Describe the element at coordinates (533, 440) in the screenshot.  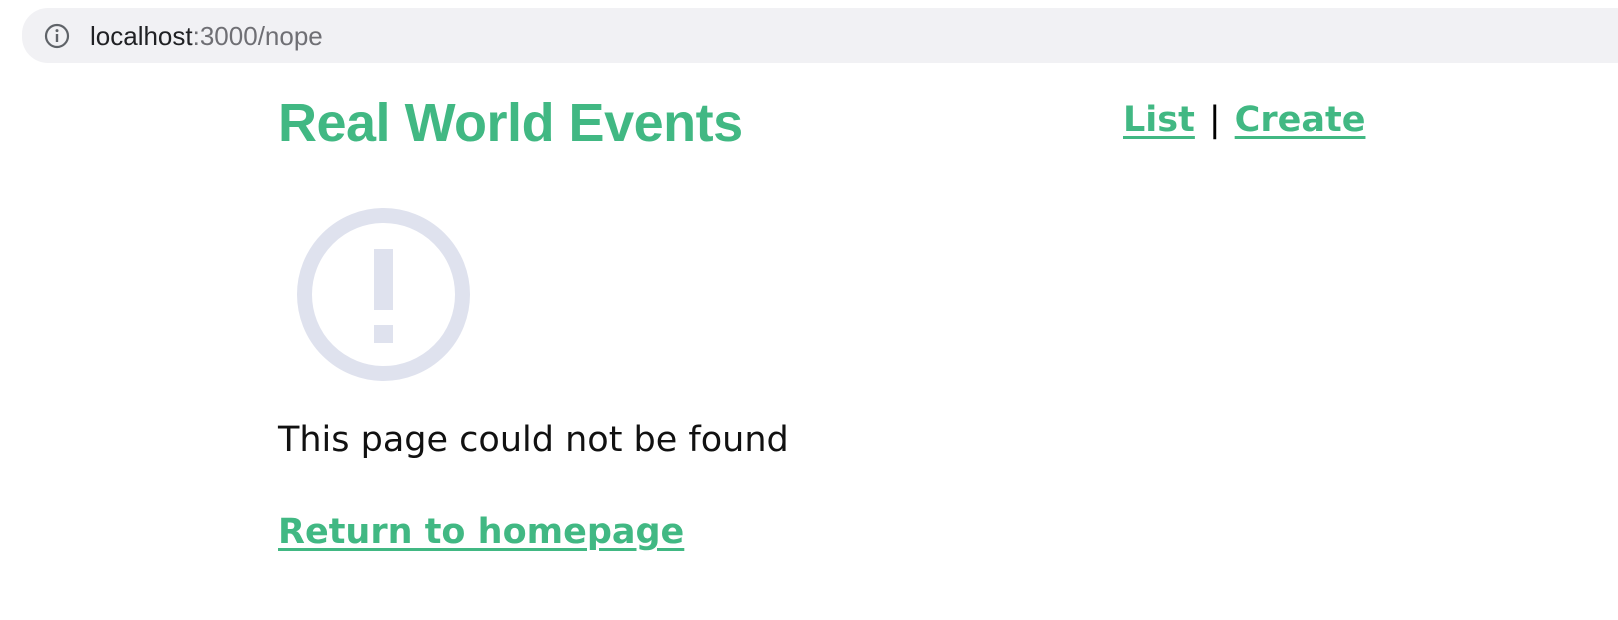
I see `error-message: This page could not be found` at that location.